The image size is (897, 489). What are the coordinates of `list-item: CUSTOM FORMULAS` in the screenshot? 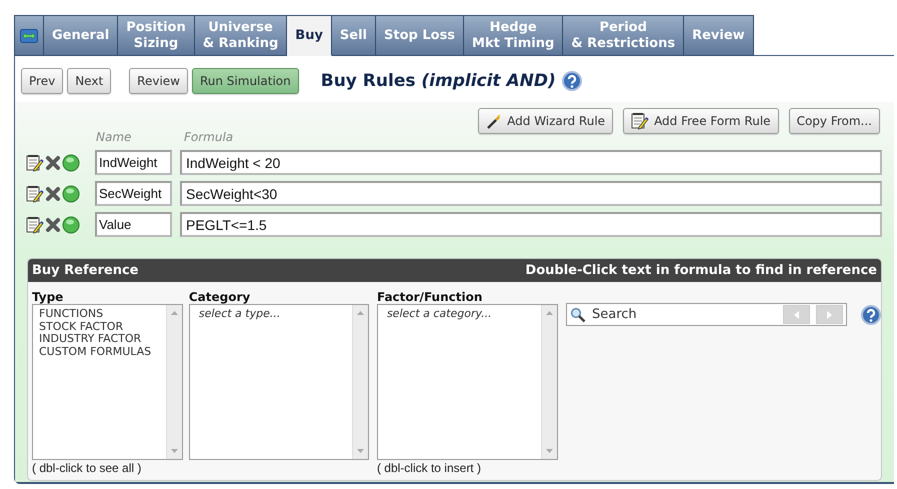 It's located at (99, 352).